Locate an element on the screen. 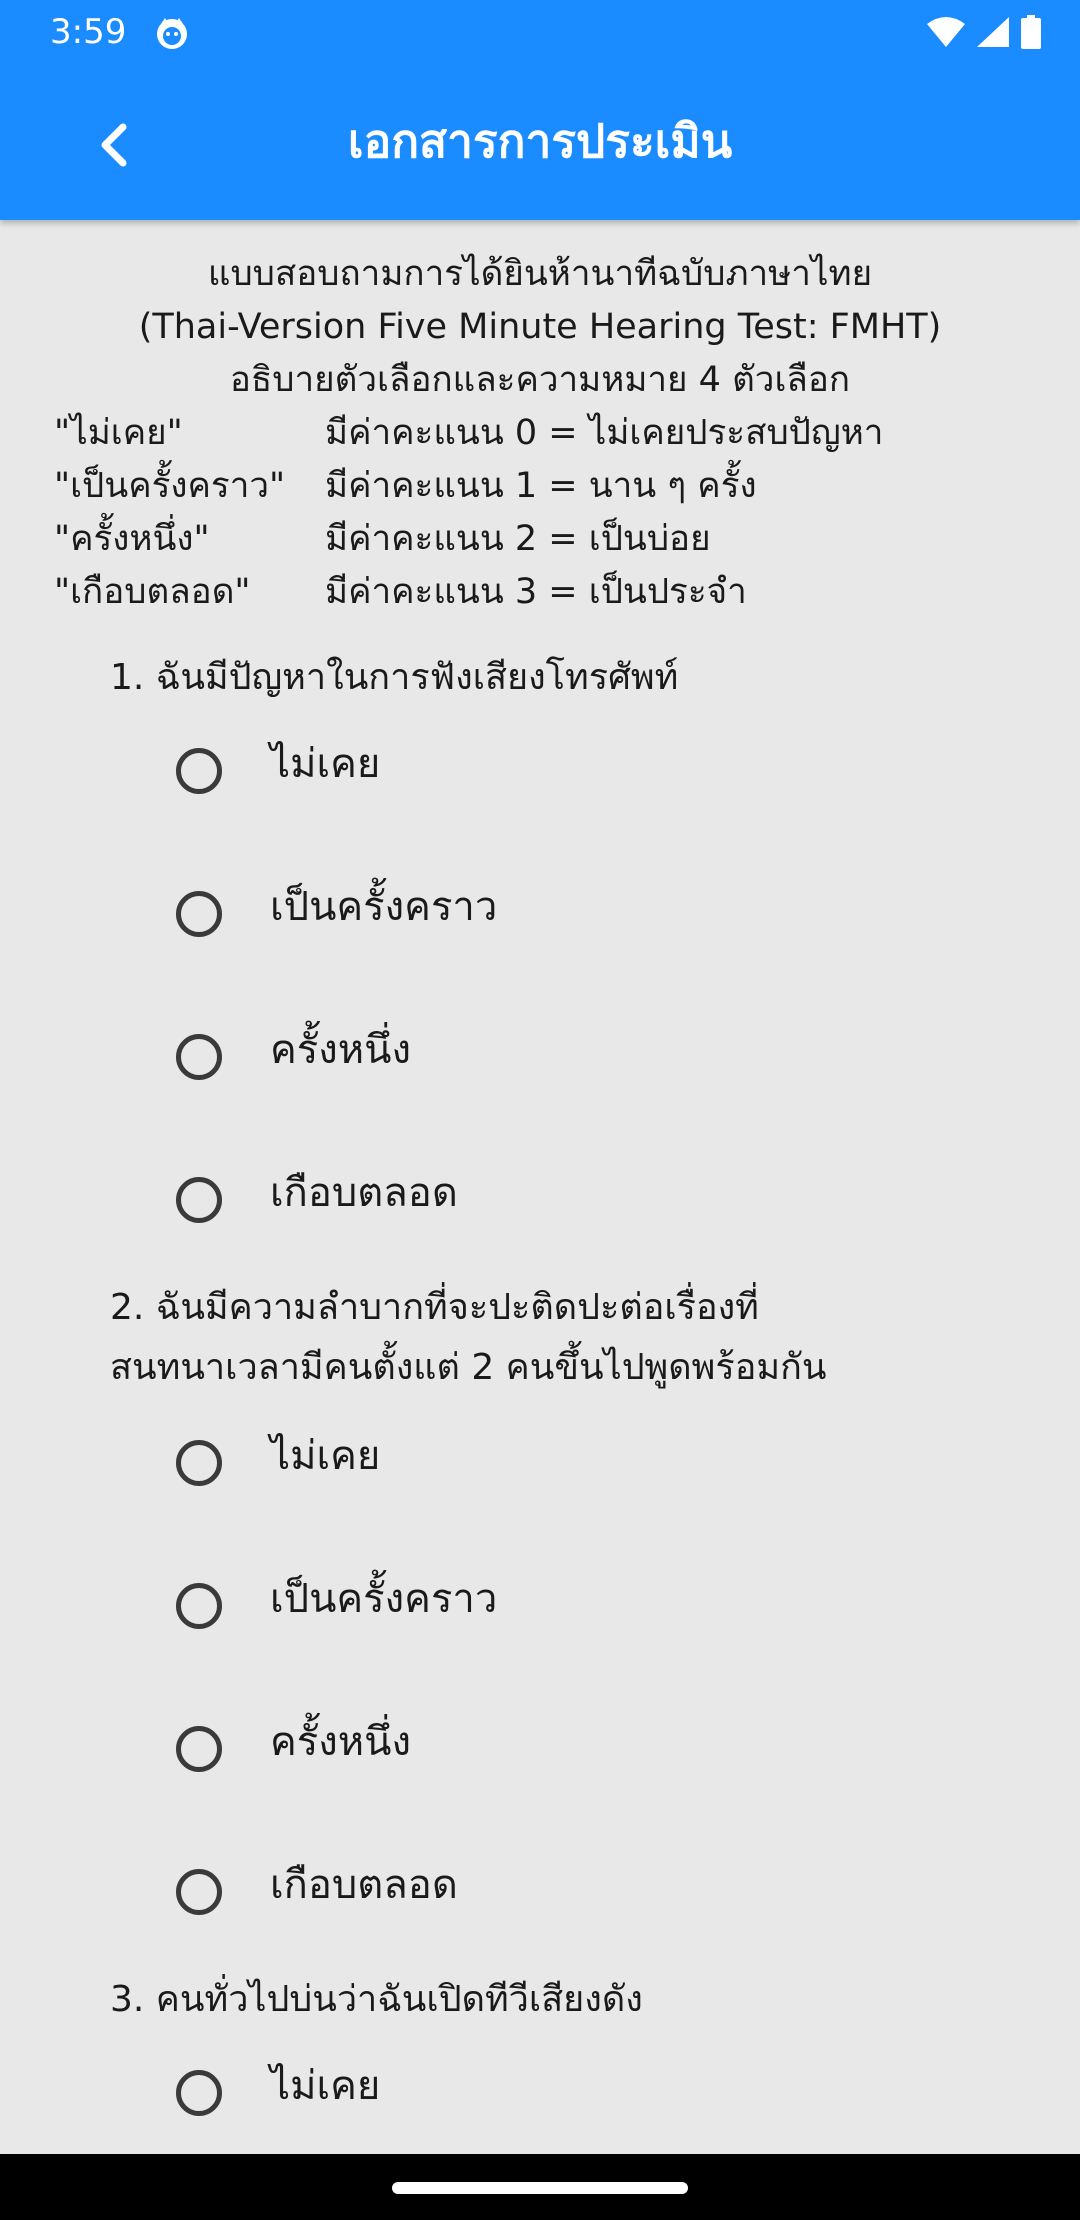  top-area: 3:59 เอกสารการประเมิน is located at coordinates (540, 110).